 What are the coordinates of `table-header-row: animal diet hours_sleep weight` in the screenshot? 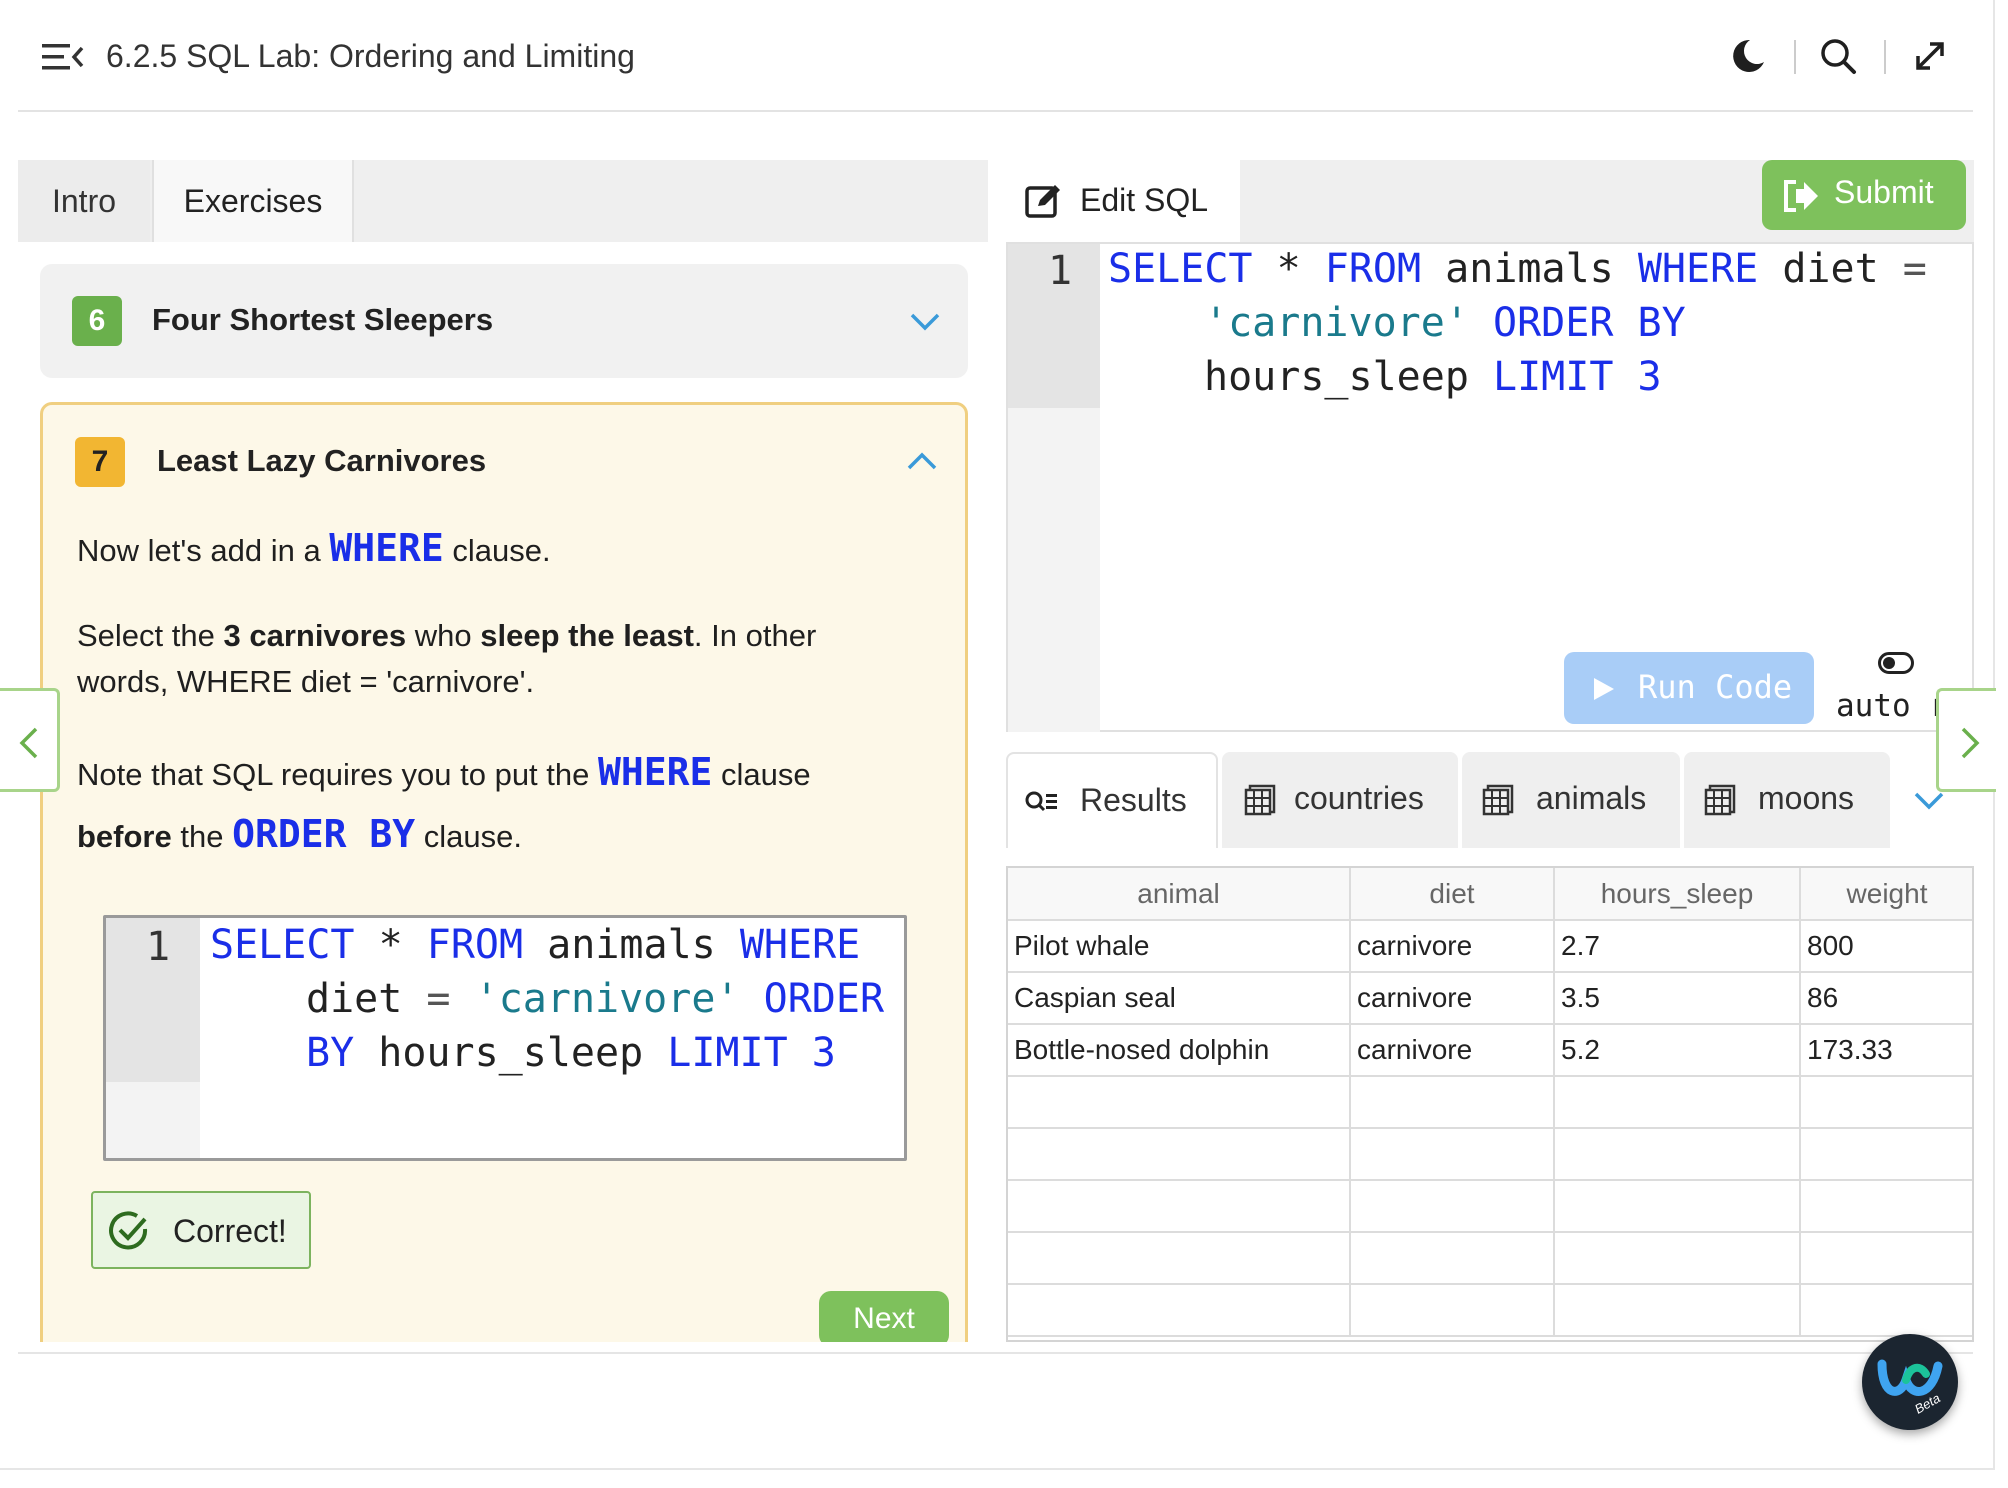 It's located at (1490, 894).